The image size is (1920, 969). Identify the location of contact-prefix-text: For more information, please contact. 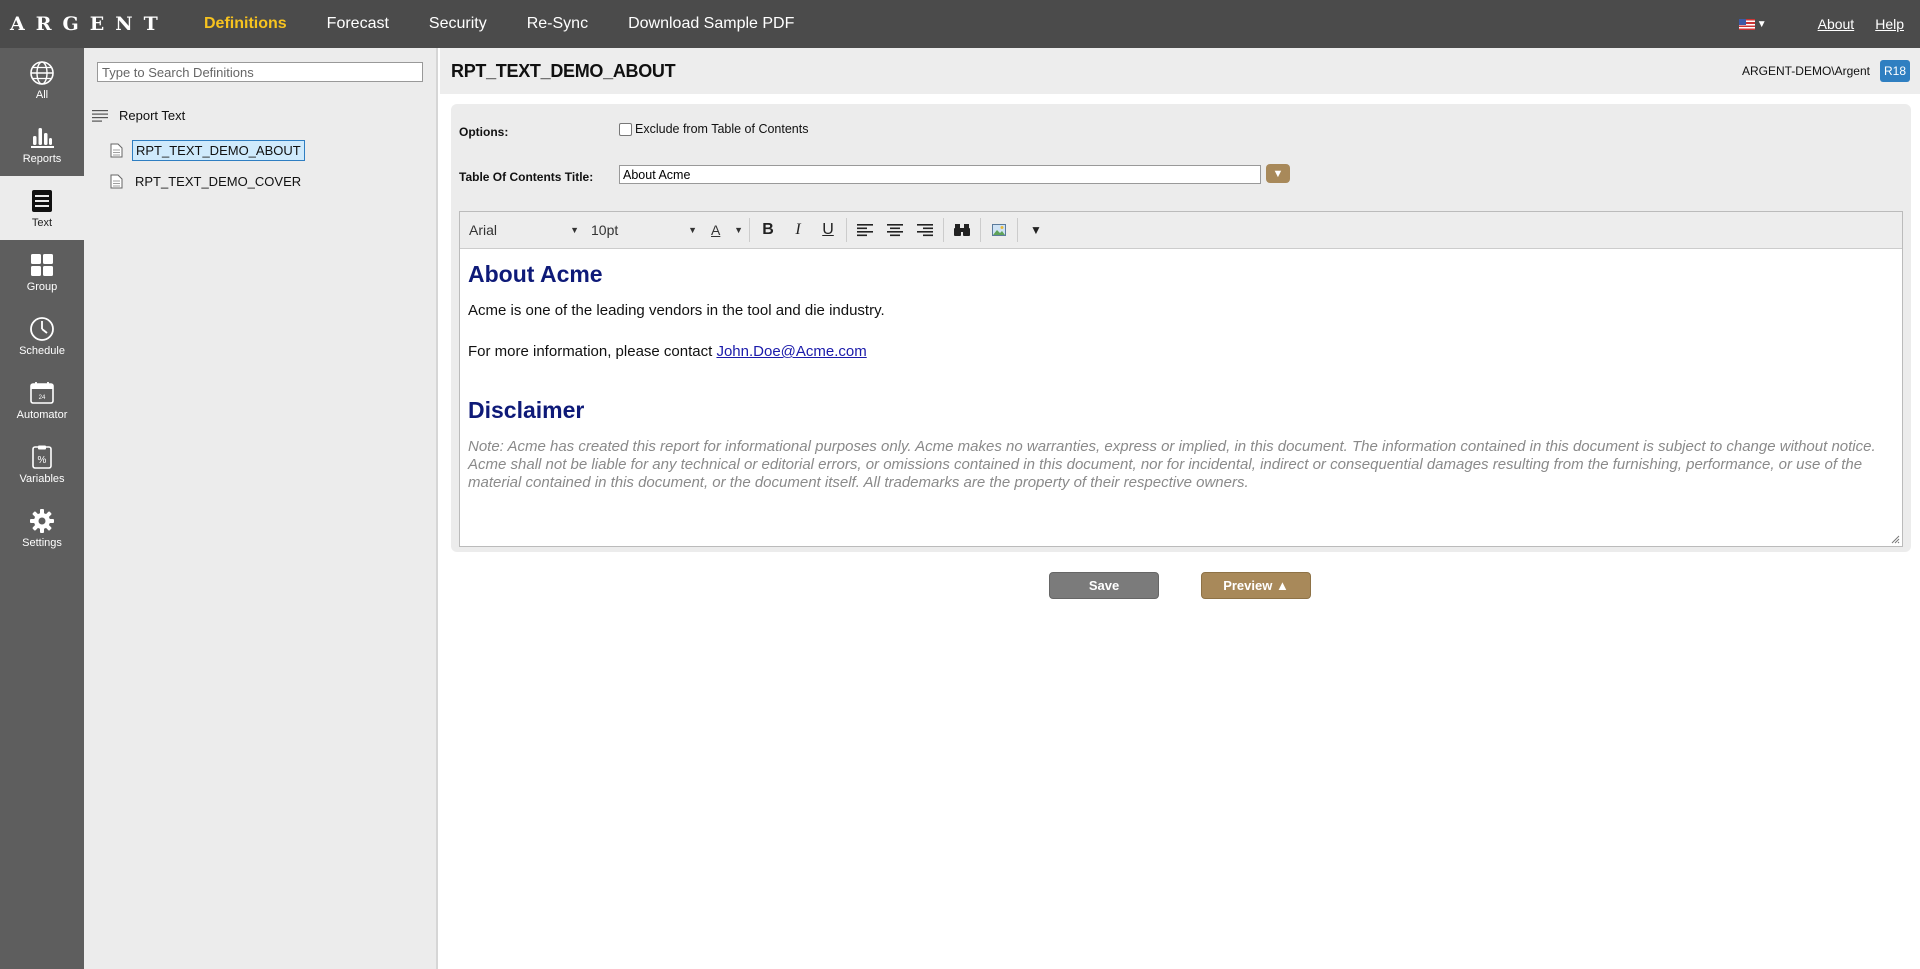
(592, 351).